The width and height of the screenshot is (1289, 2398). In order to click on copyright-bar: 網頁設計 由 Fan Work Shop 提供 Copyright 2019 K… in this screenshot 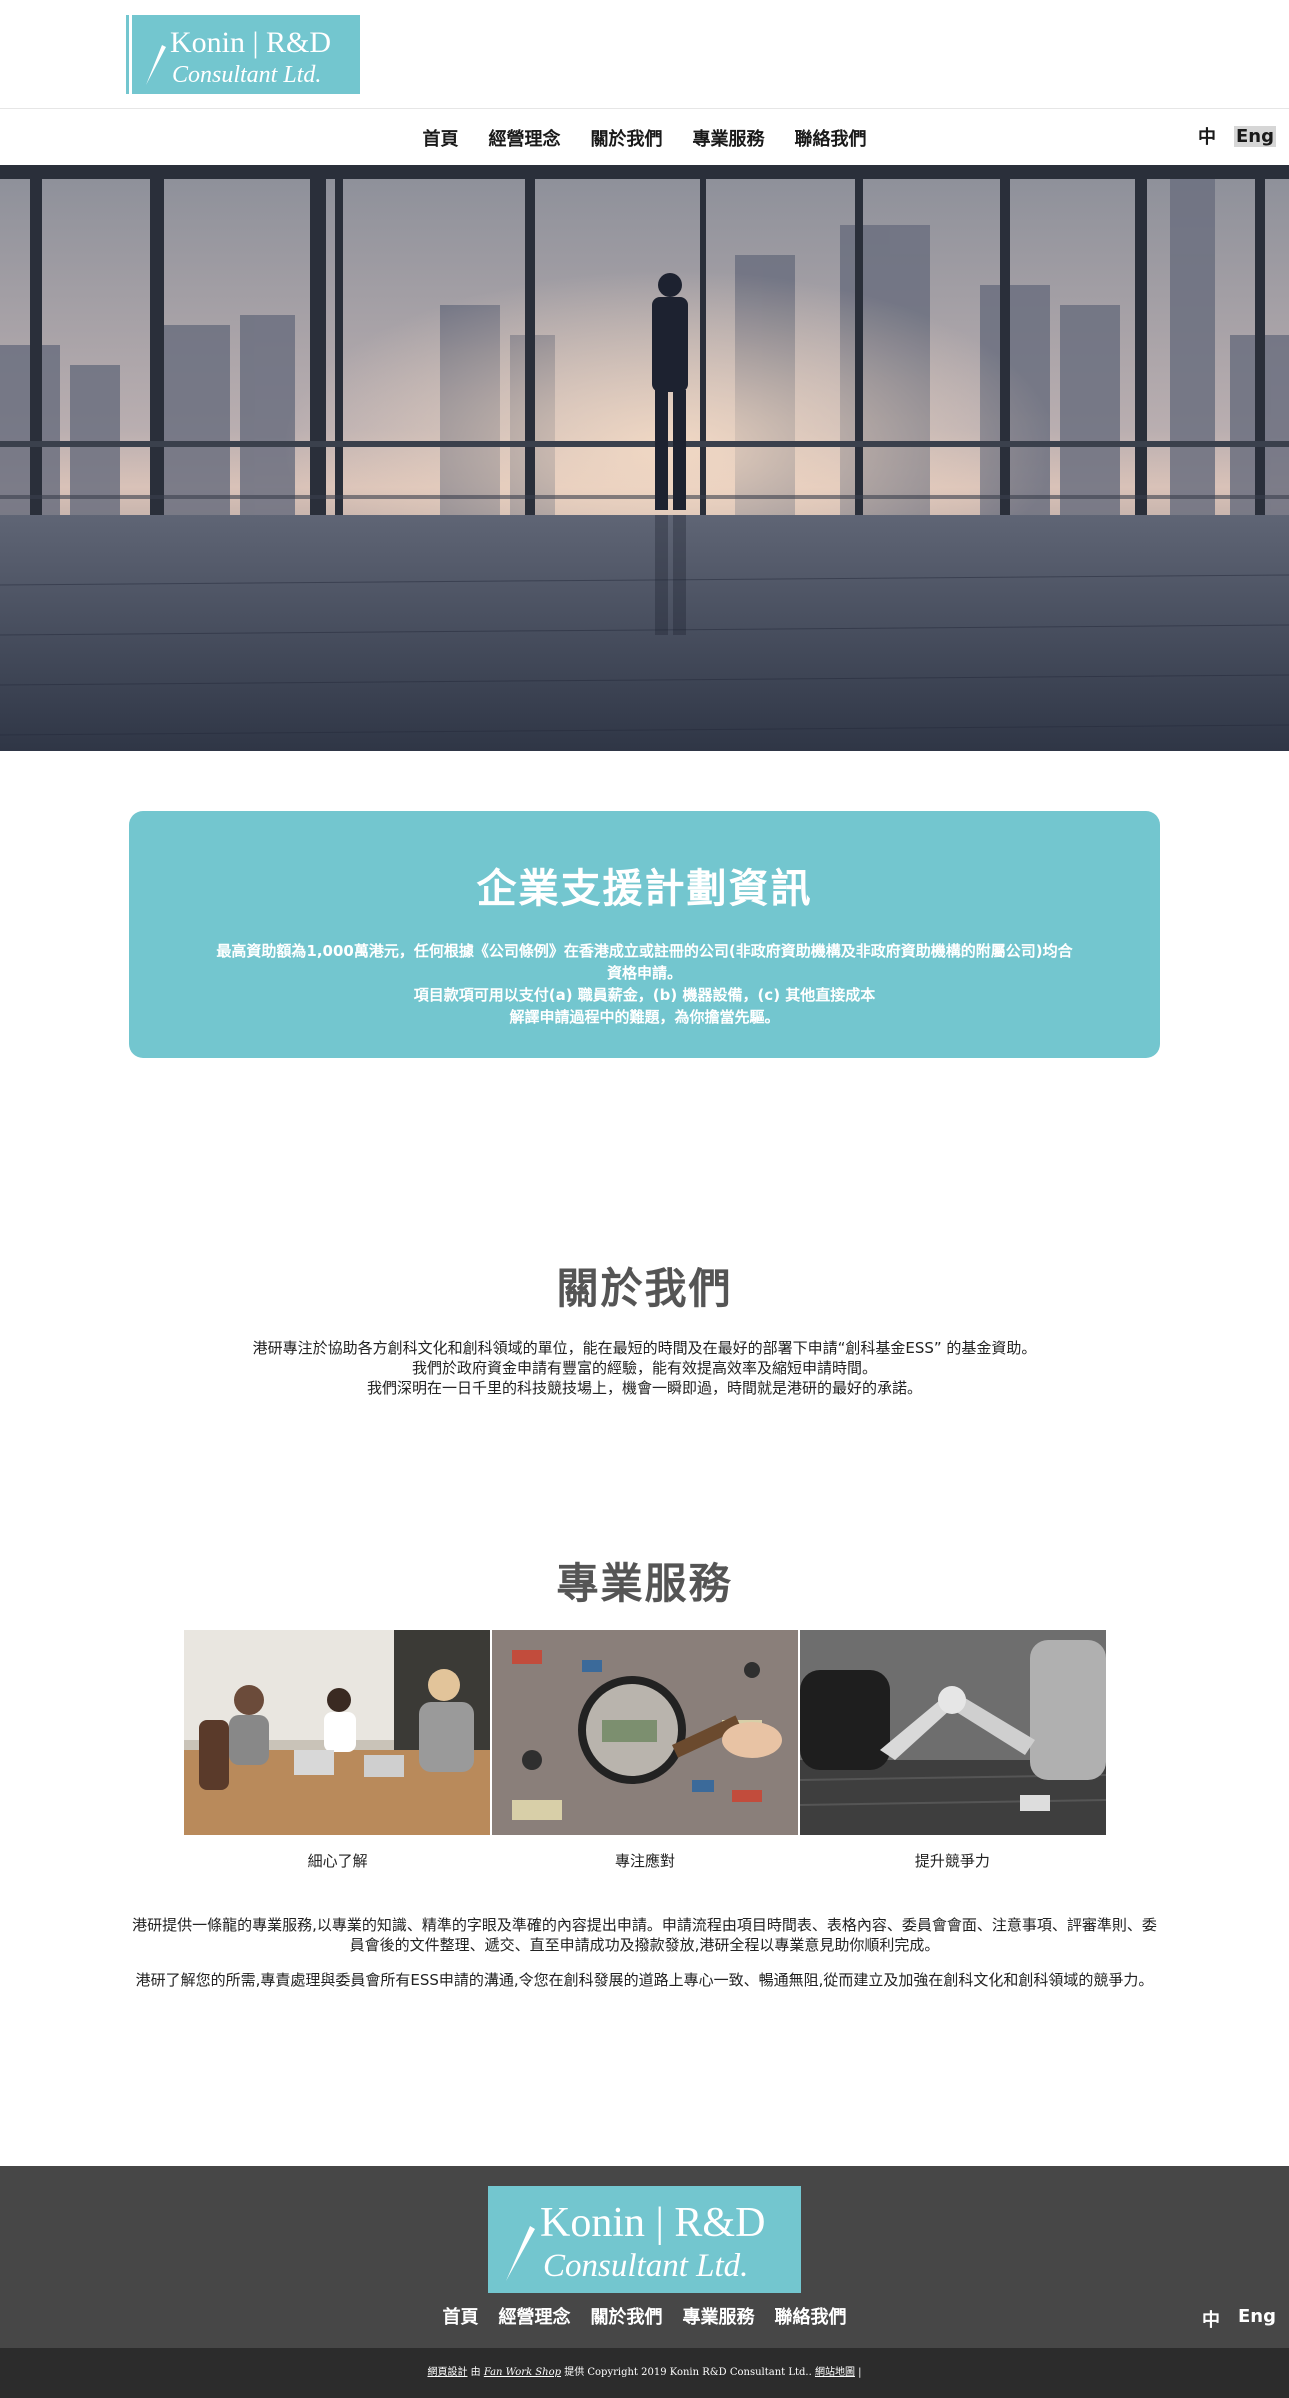, I will do `click(644, 2373)`.